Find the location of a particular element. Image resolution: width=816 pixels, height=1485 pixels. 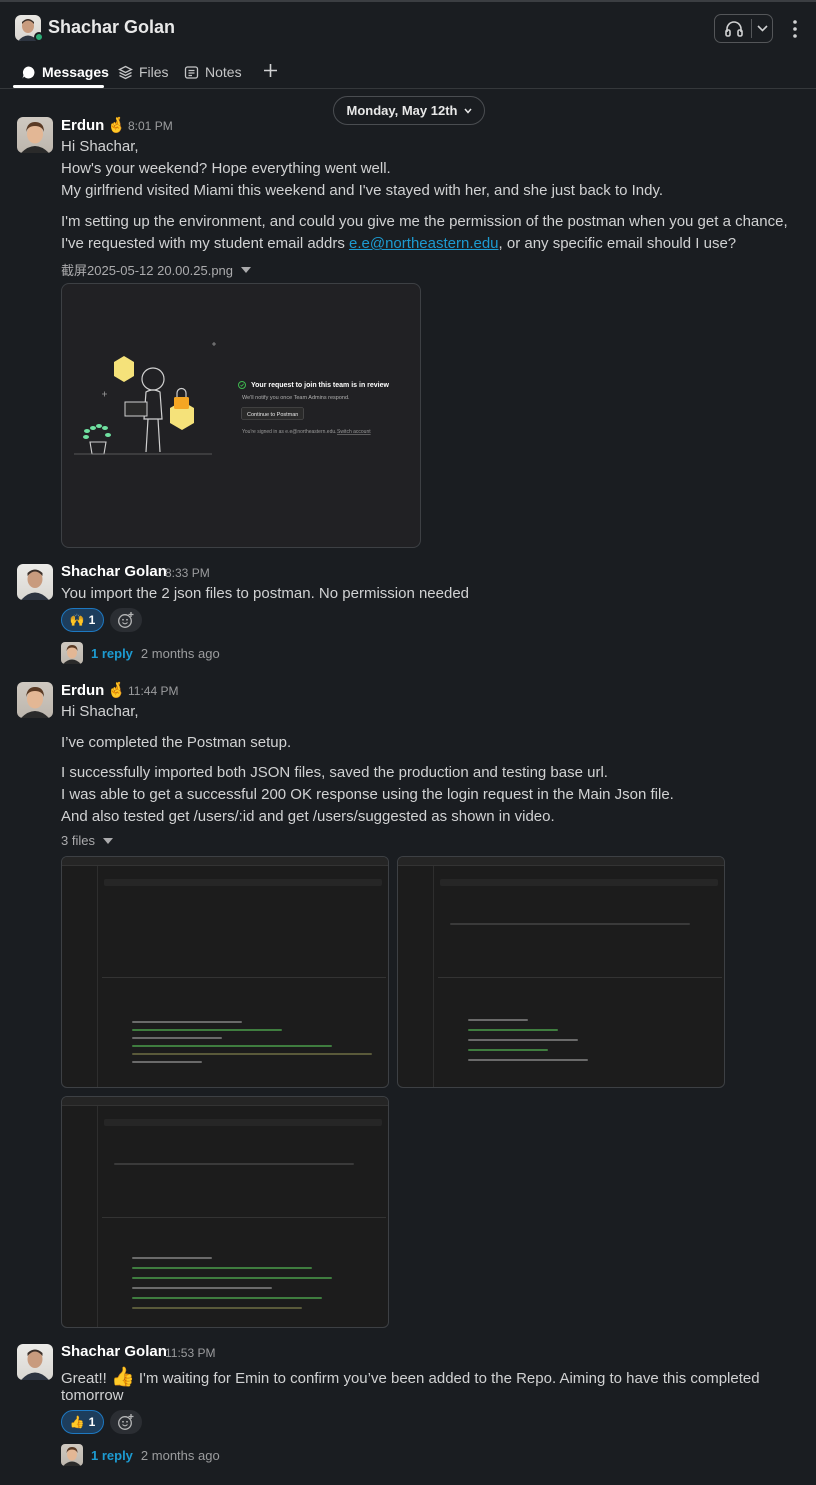

date-divider-button: Monday, May 12th is located at coordinates (409, 110).